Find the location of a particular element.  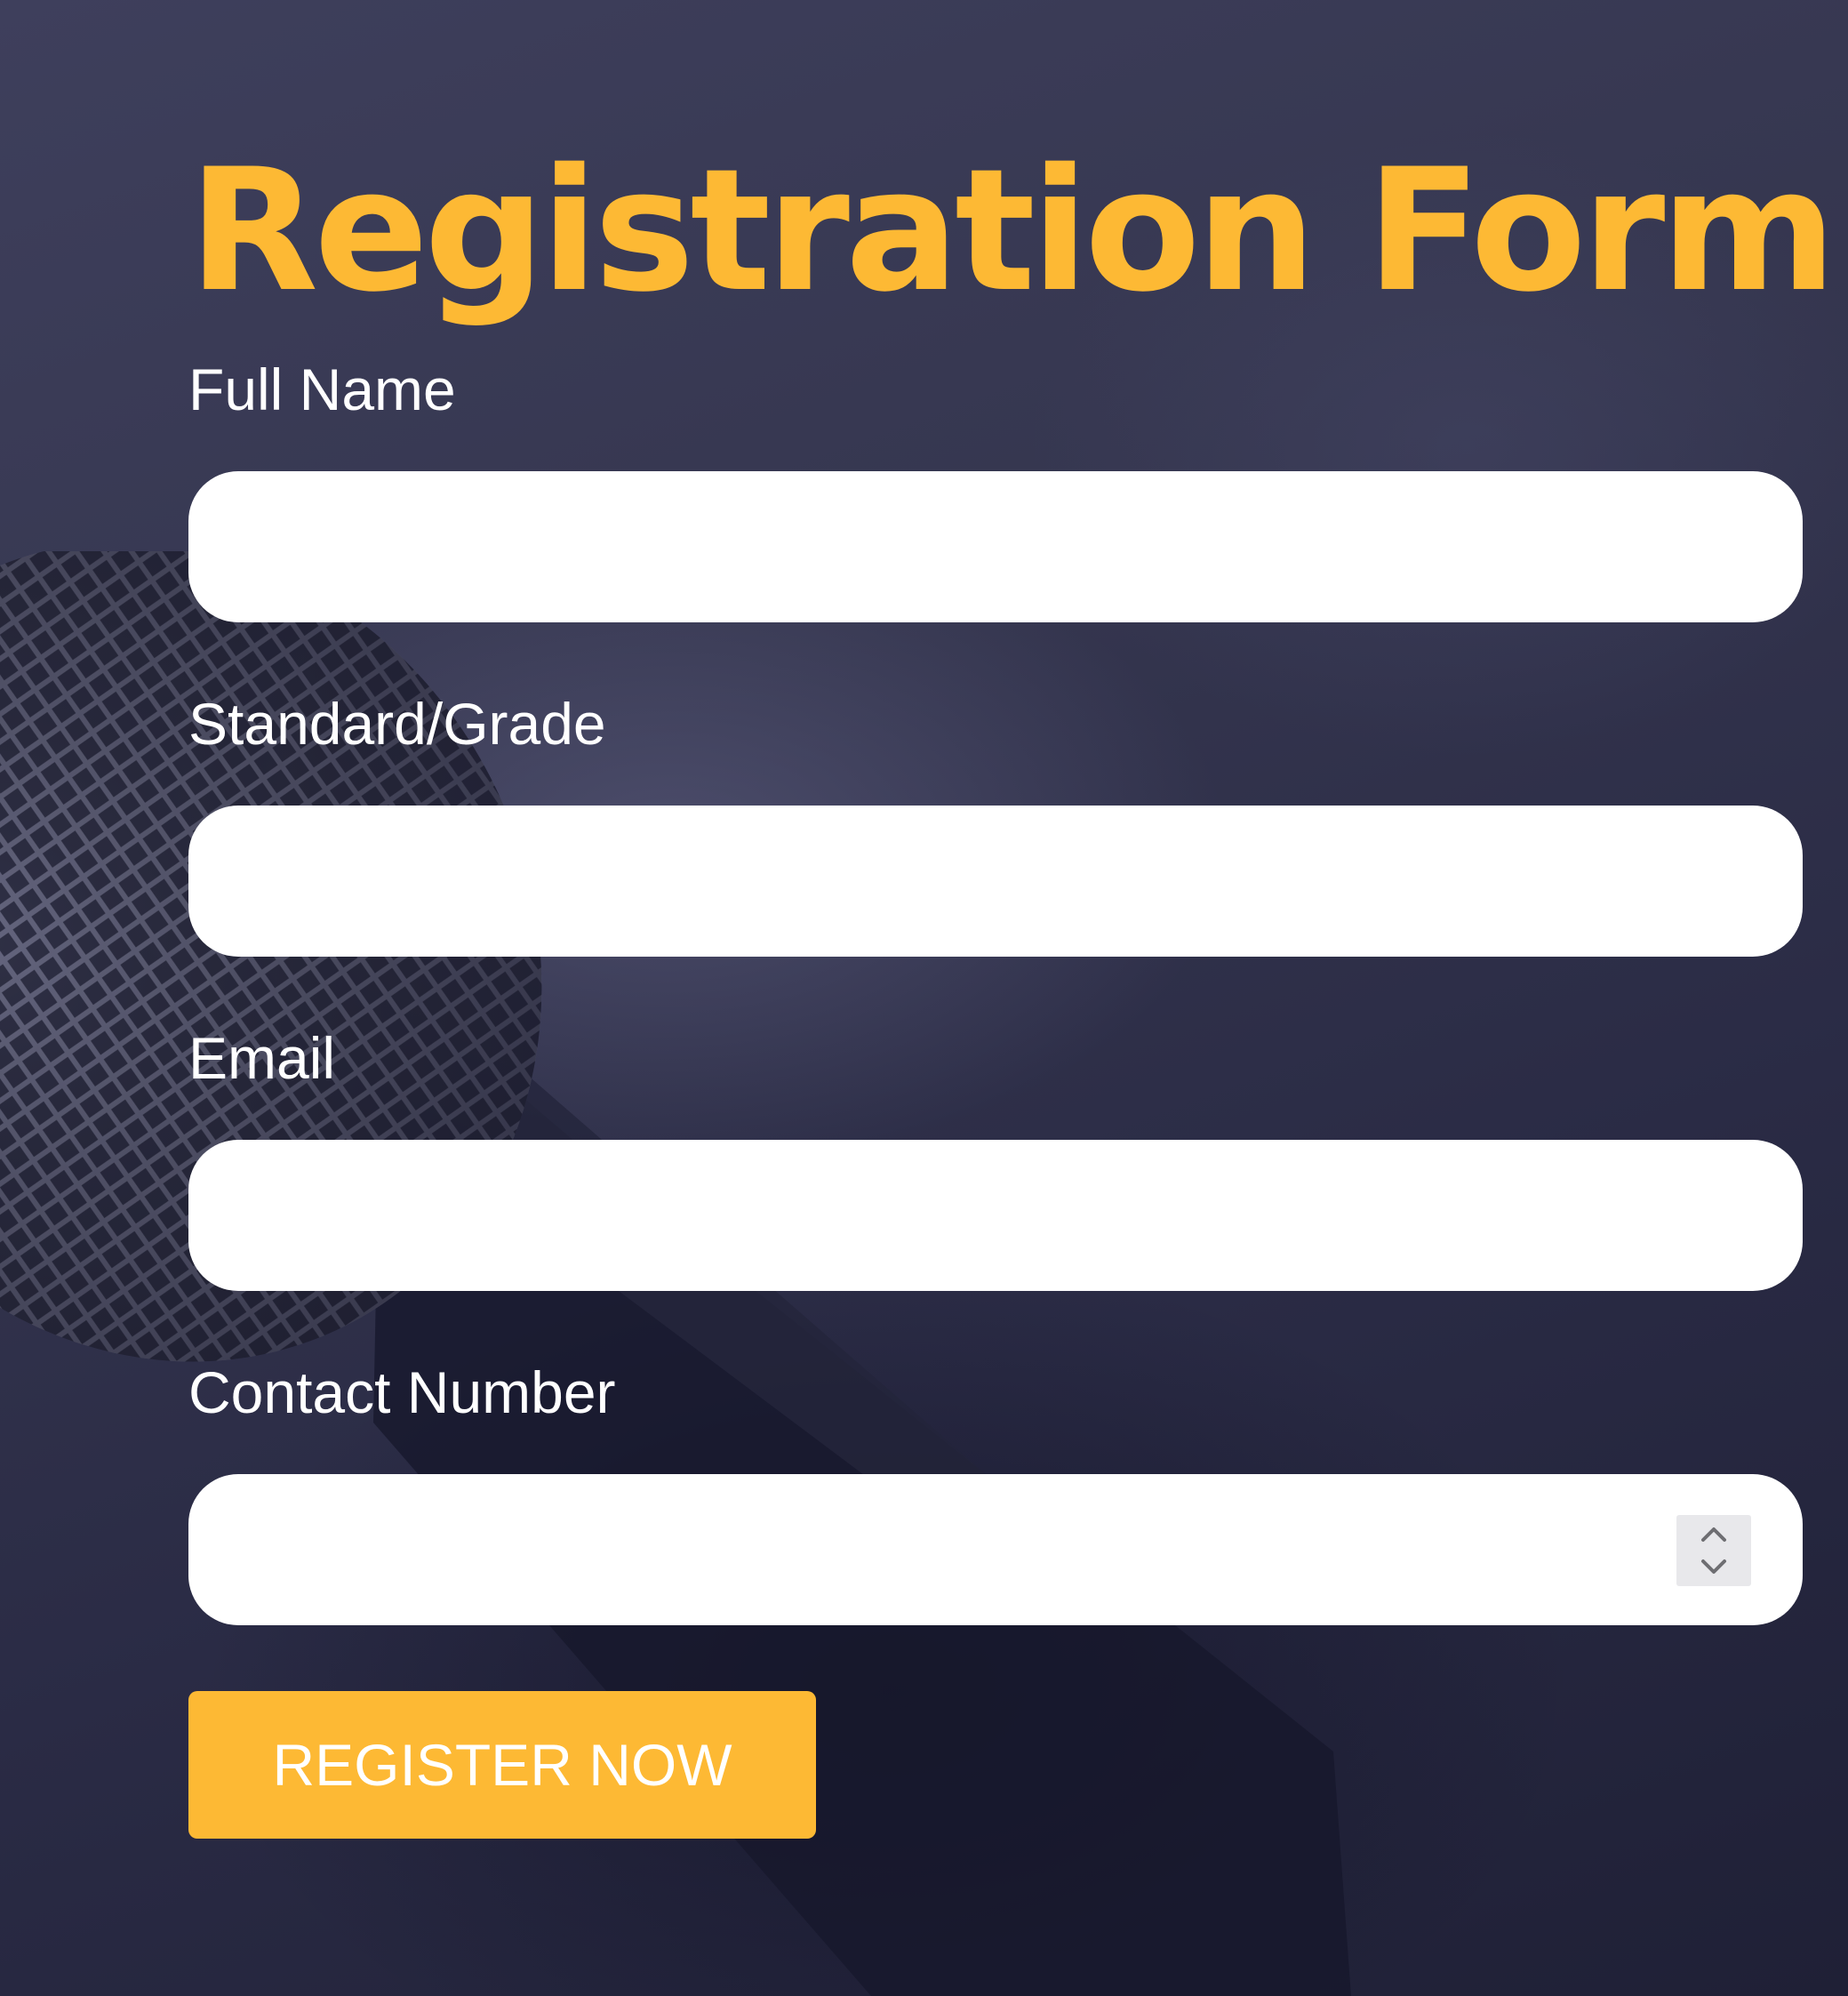

standard-grade-input is located at coordinates (995, 881).